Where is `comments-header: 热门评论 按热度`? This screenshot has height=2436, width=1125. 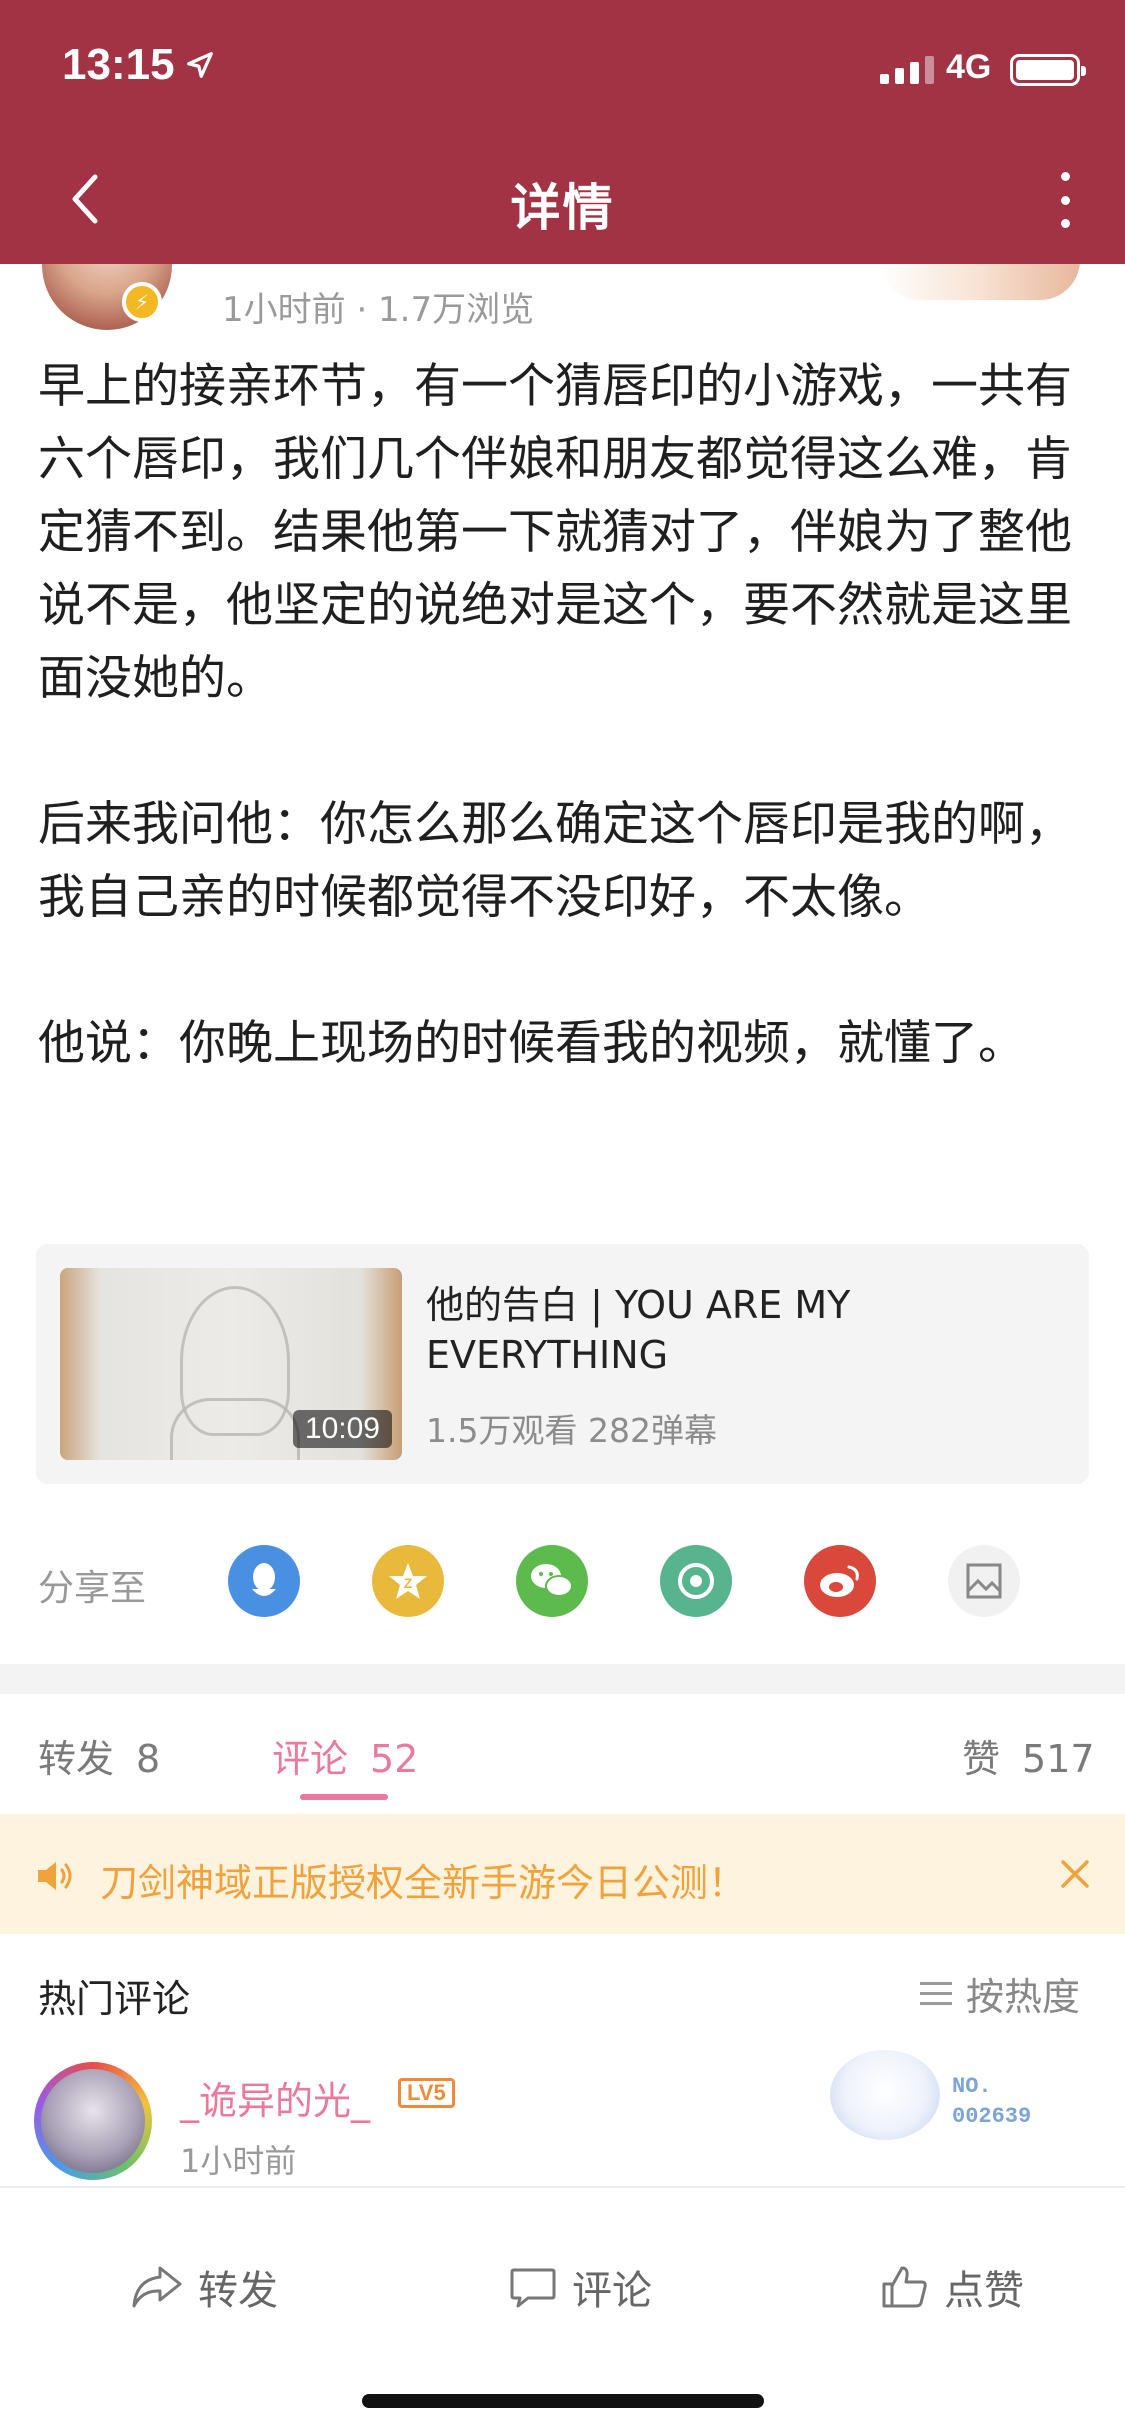 comments-header: 热门评论 按热度 is located at coordinates (562, 1989).